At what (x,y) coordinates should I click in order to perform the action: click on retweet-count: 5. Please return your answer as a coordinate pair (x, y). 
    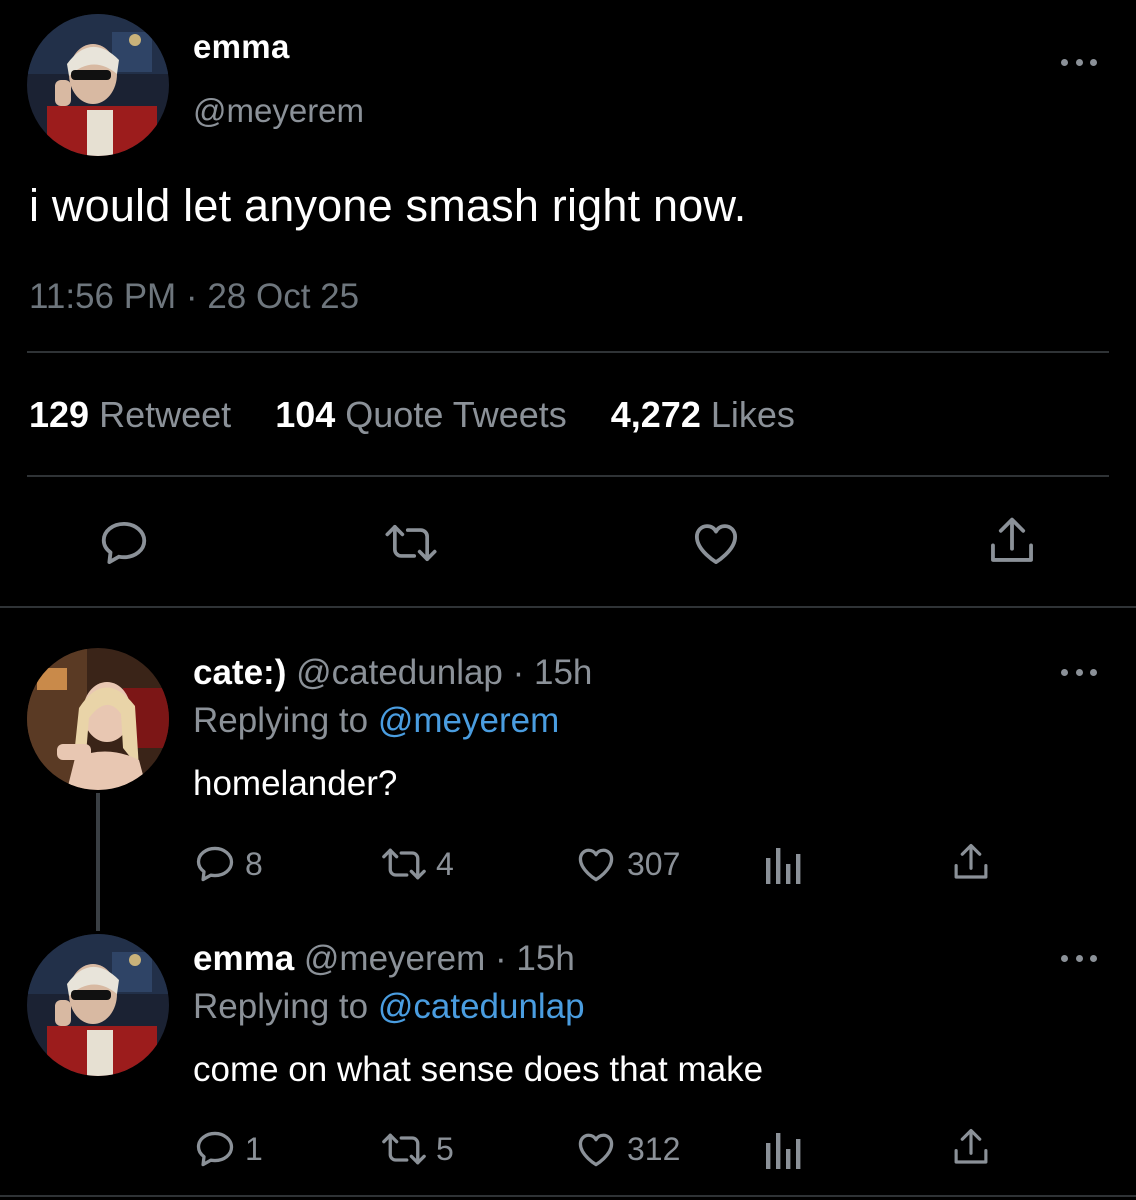
    Looking at the image, I should click on (445, 1148).